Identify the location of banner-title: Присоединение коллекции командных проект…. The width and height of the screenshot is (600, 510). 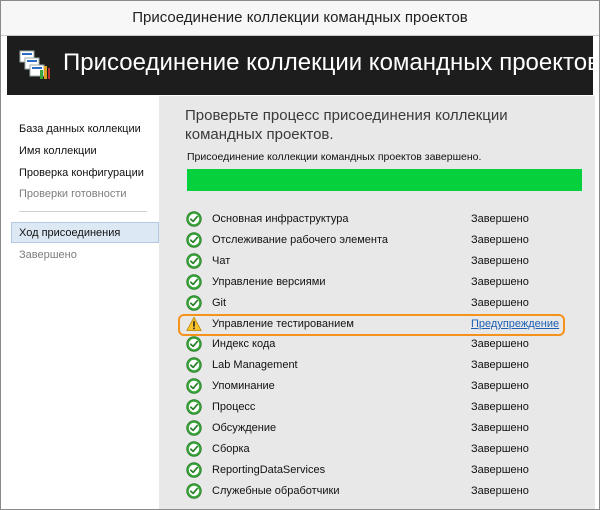
(331, 62).